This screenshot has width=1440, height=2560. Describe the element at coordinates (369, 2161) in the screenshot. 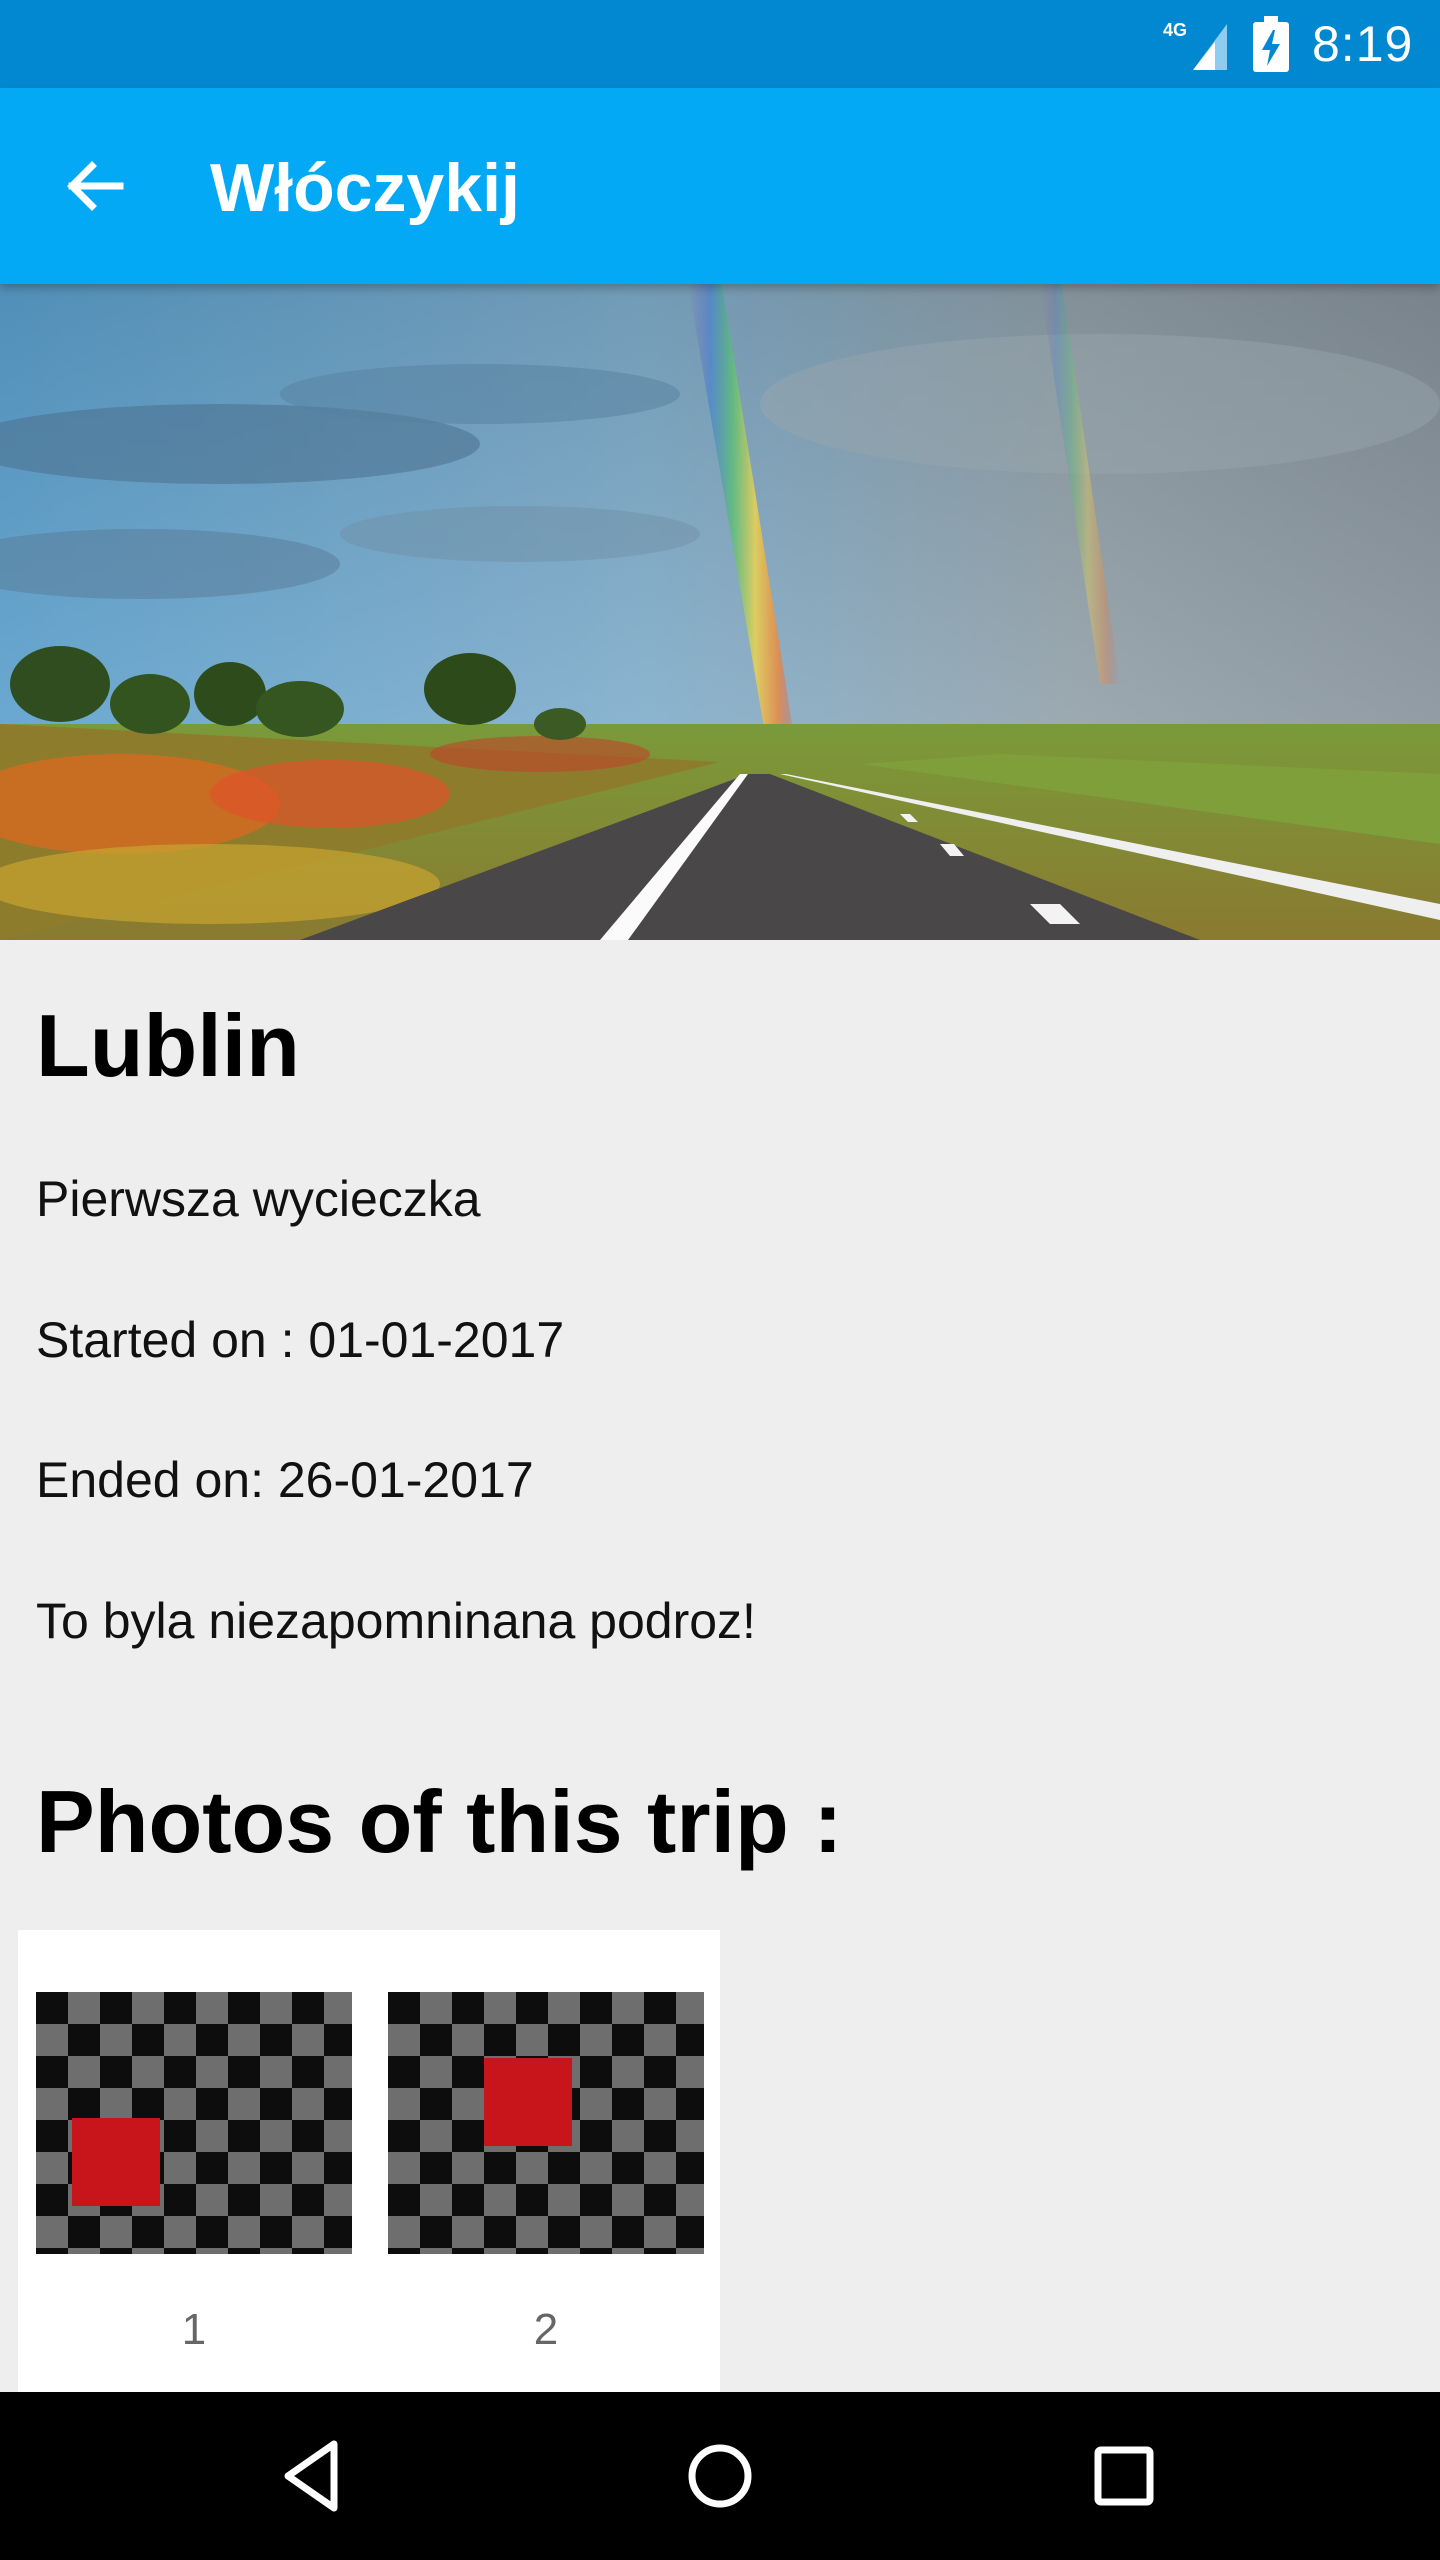

I see `photo-grid: 1 2` at that location.